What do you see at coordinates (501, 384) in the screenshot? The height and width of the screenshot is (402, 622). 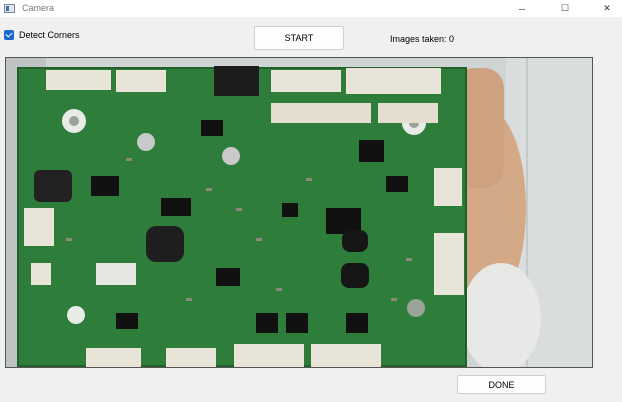 I see `done-button: DONE` at bounding box center [501, 384].